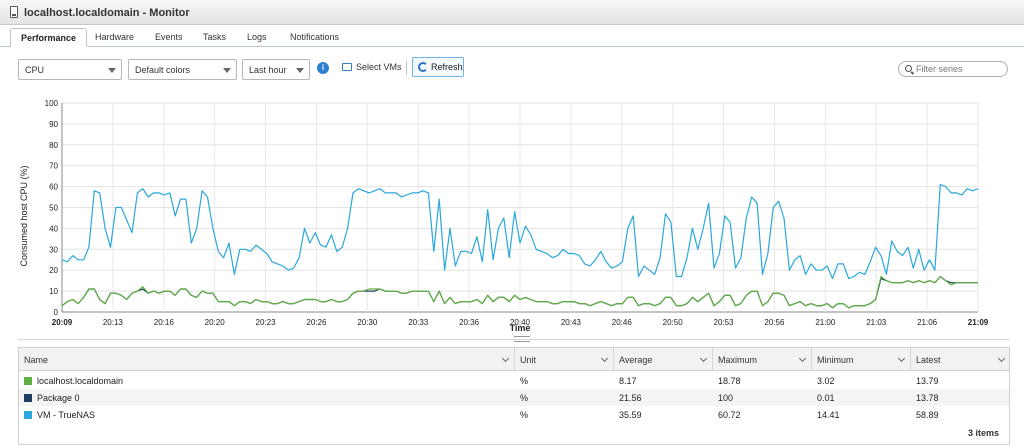 The height and width of the screenshot is (448, 1024). I want to click on tab-performance: Performance, so click(49, 37).